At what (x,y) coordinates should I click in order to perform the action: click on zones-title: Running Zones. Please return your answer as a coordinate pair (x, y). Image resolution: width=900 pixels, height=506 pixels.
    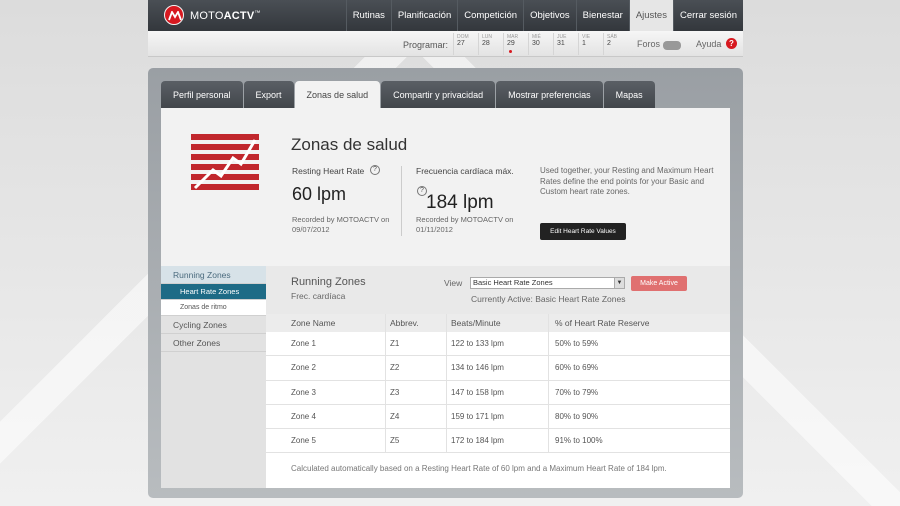
    Looking at the image, I should click on (328, 282).